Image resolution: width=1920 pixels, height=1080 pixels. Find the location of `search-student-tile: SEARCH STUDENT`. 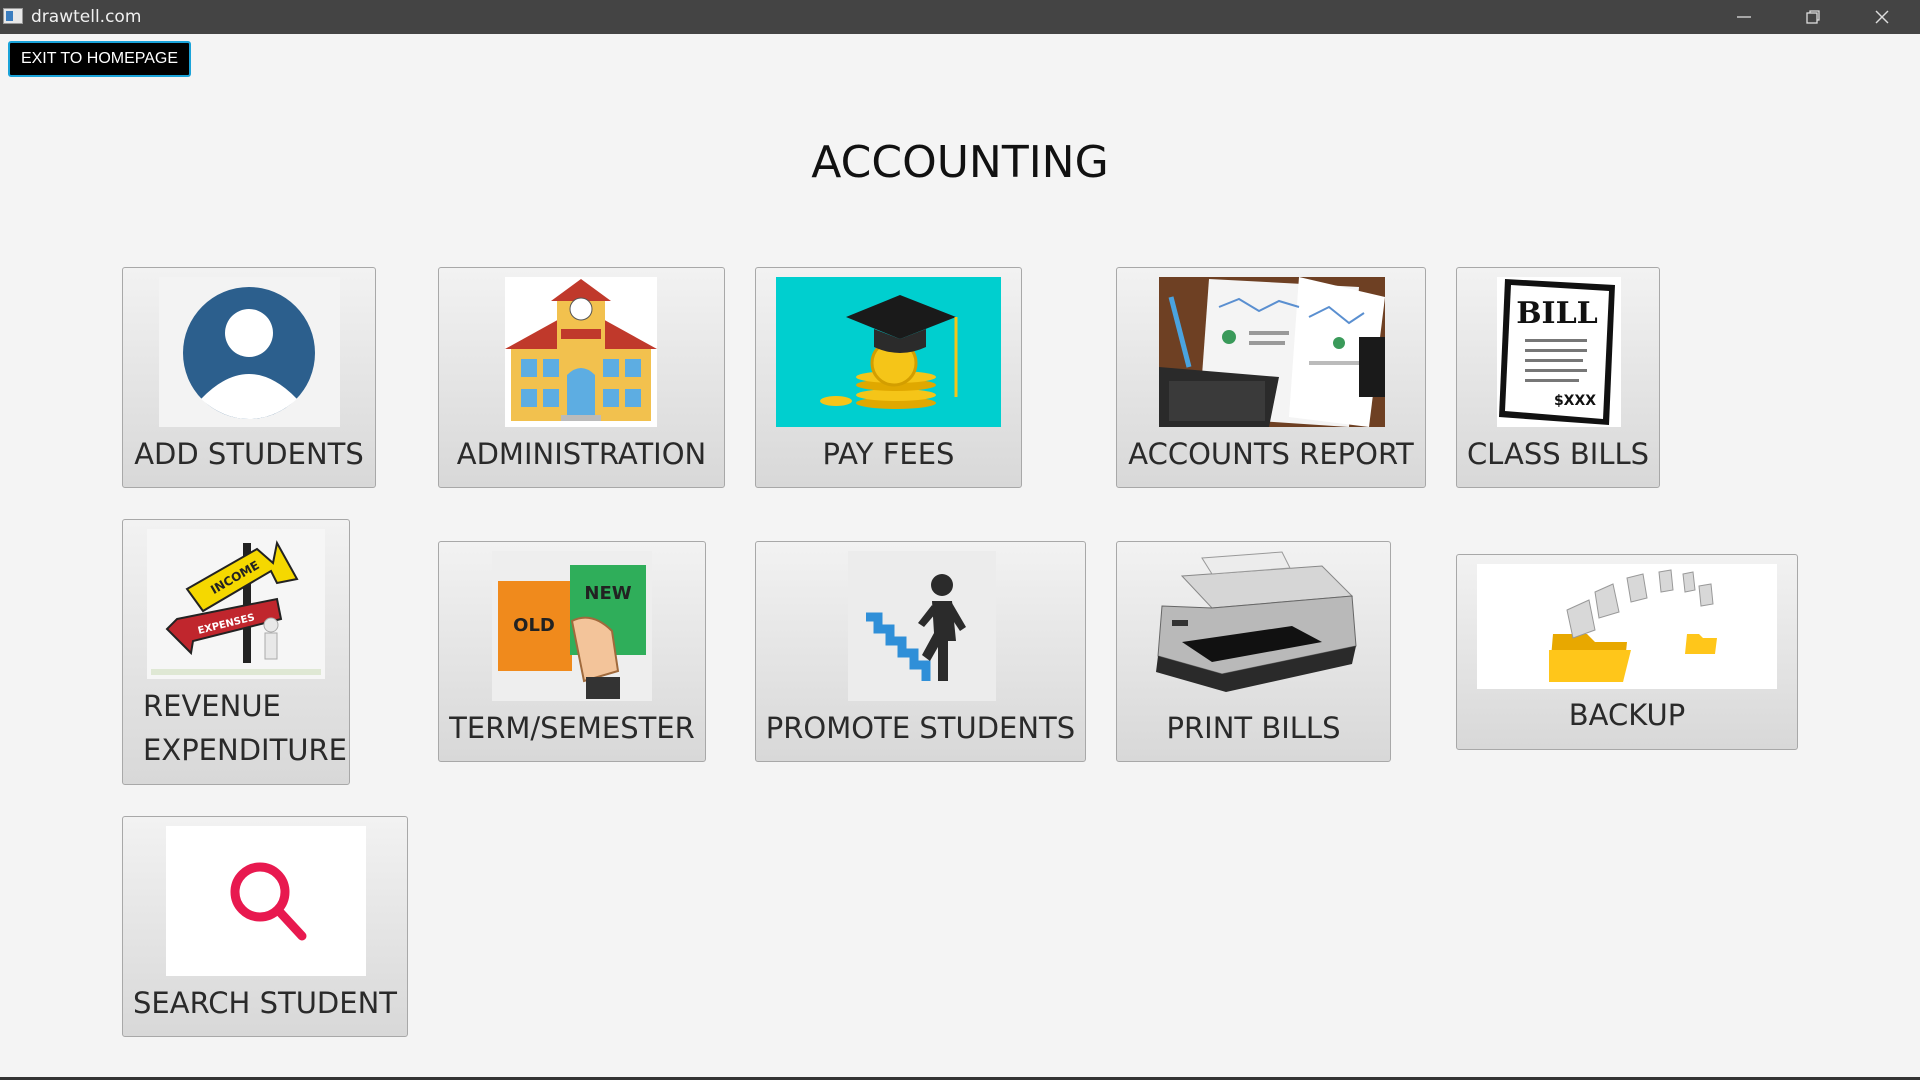

search-student-tile: SEARCH STUDENT is located at coordinates (265, 926).